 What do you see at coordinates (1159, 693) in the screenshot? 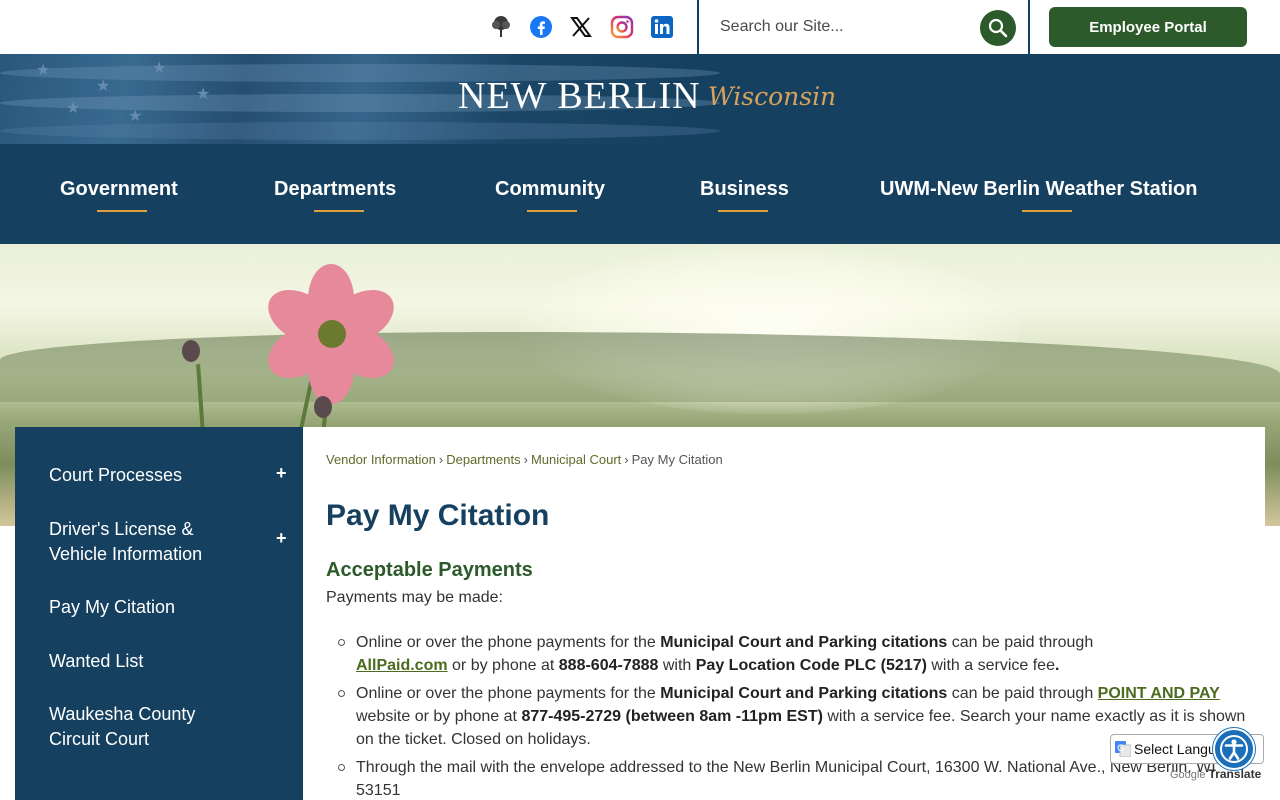
I see `point-and-pay-link: POINT AND PAY` at bounding box center [1159, 693].